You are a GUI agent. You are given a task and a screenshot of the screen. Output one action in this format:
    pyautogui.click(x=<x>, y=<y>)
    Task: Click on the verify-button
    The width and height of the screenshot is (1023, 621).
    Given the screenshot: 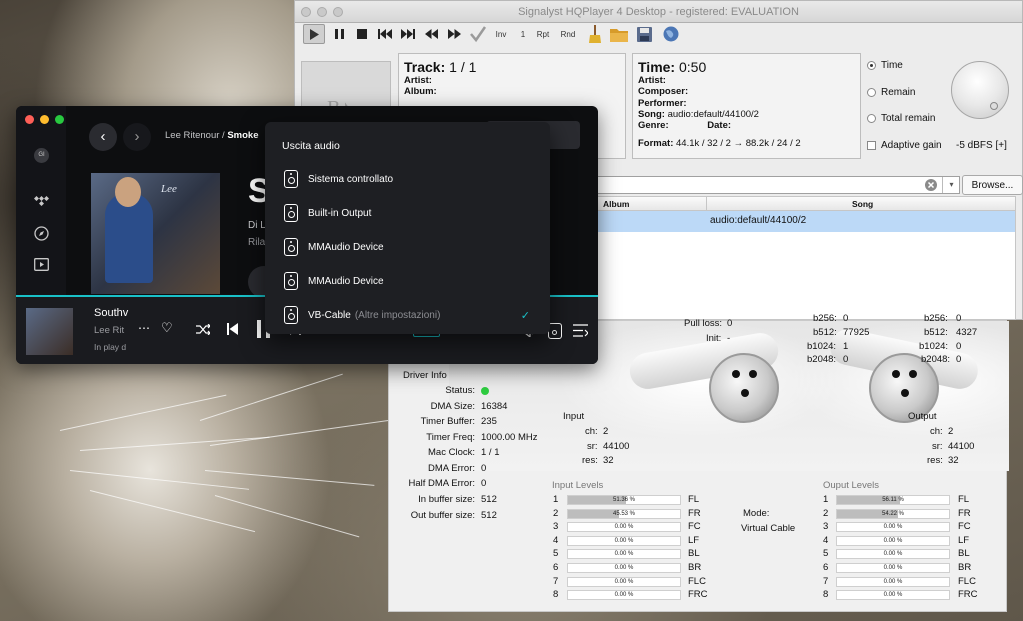 What is the action you would take?
    pyautogui.click(x=478, y=34)
    